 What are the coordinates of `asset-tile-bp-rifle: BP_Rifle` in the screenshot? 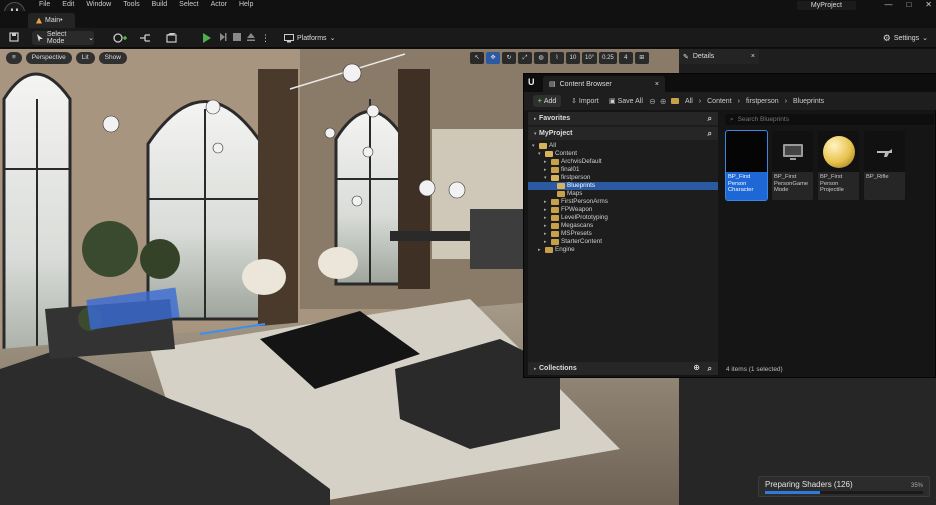 It's located at (884, 165).